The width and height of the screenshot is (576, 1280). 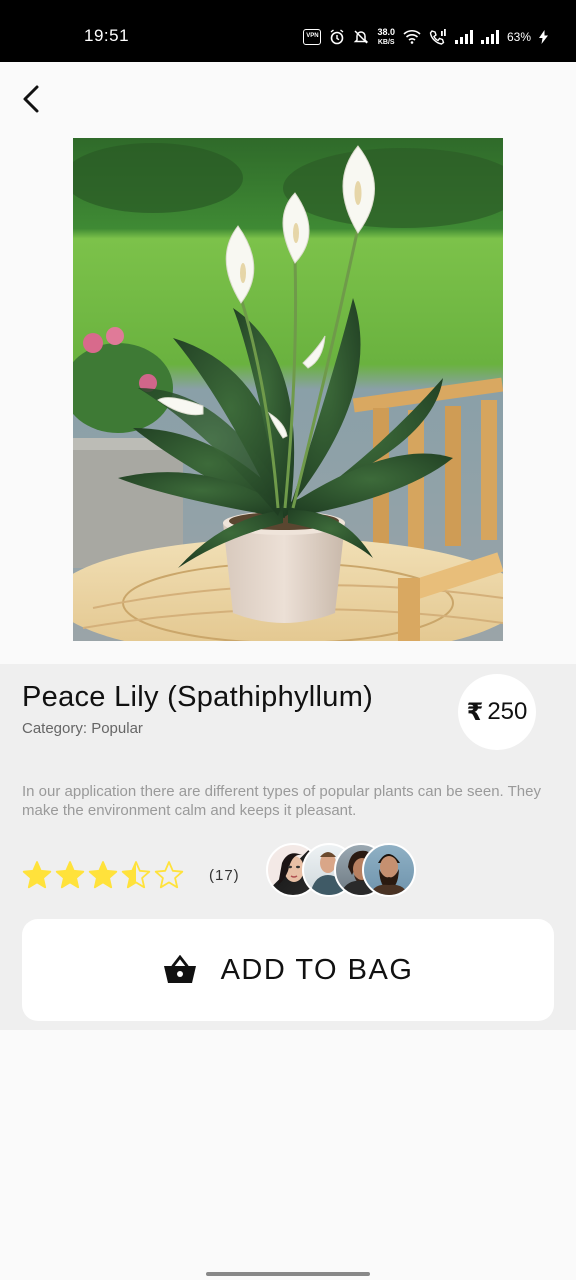 I want to click on chevron-left-icon, so click(x=31, y=99).